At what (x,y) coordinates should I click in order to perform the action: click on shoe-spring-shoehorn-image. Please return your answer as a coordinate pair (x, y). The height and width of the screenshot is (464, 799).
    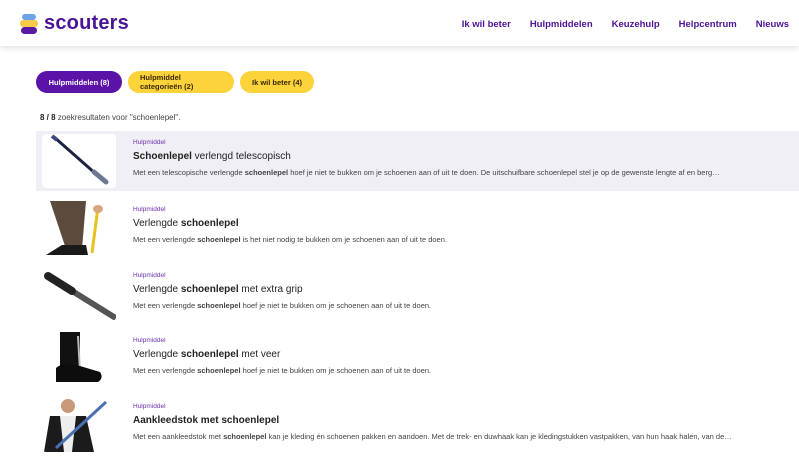
    Looking at the image, I should click on (79, 357).